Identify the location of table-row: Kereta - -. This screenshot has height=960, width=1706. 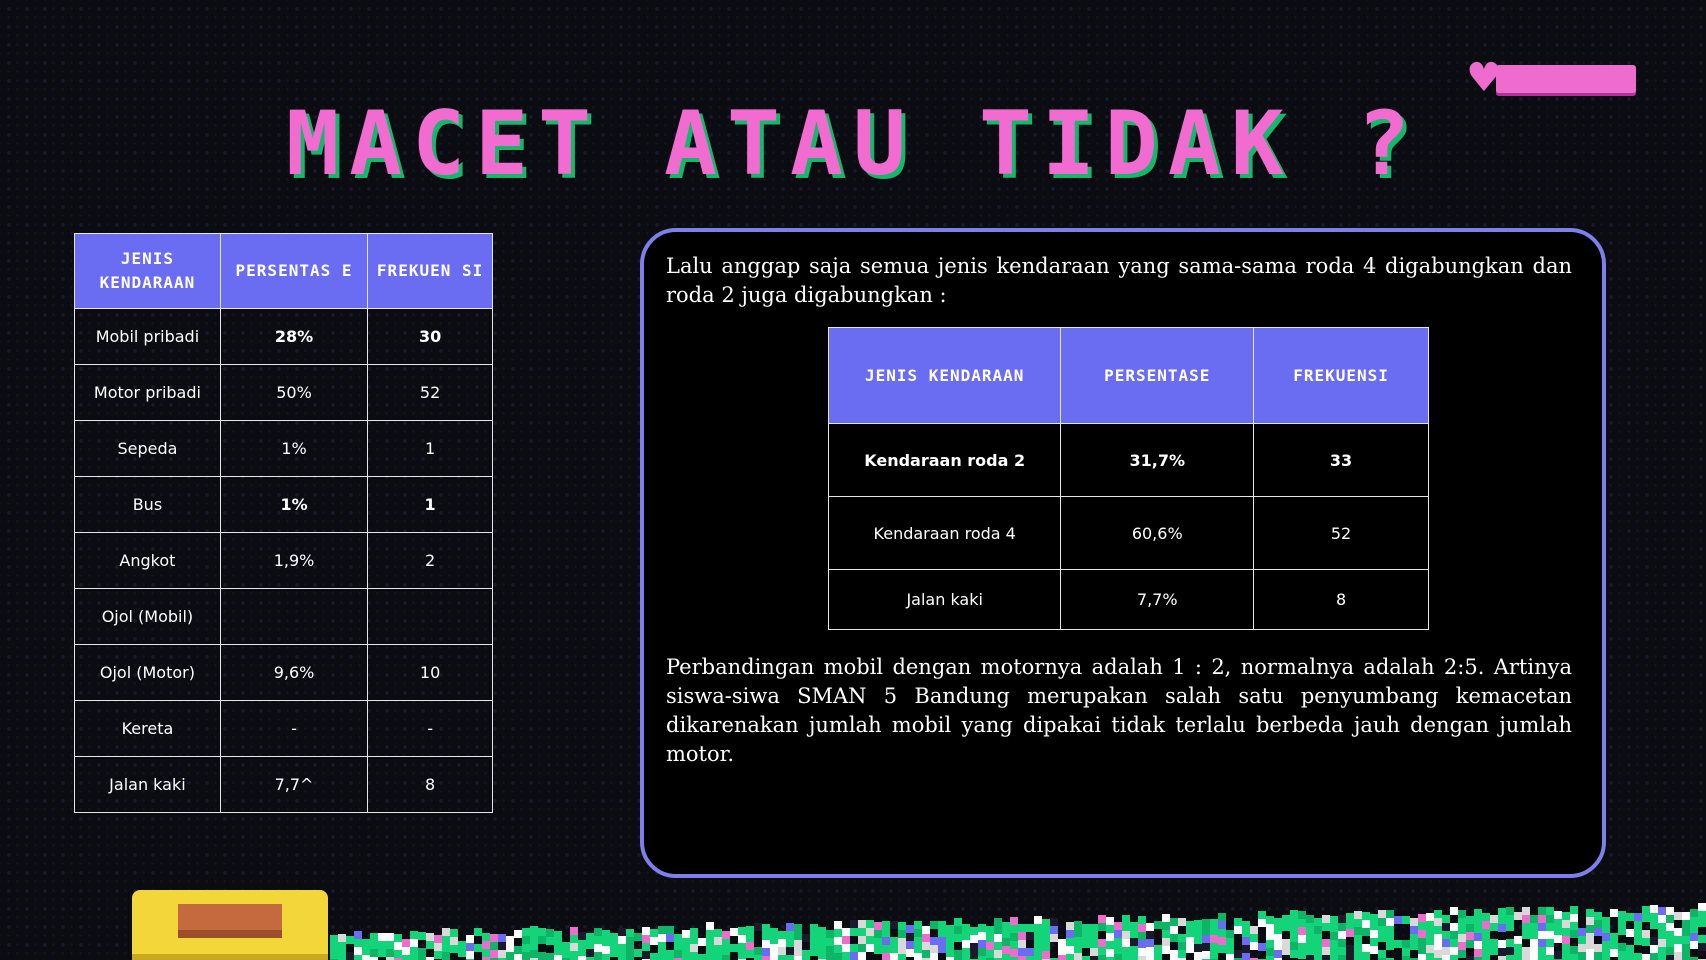
(283, 728).